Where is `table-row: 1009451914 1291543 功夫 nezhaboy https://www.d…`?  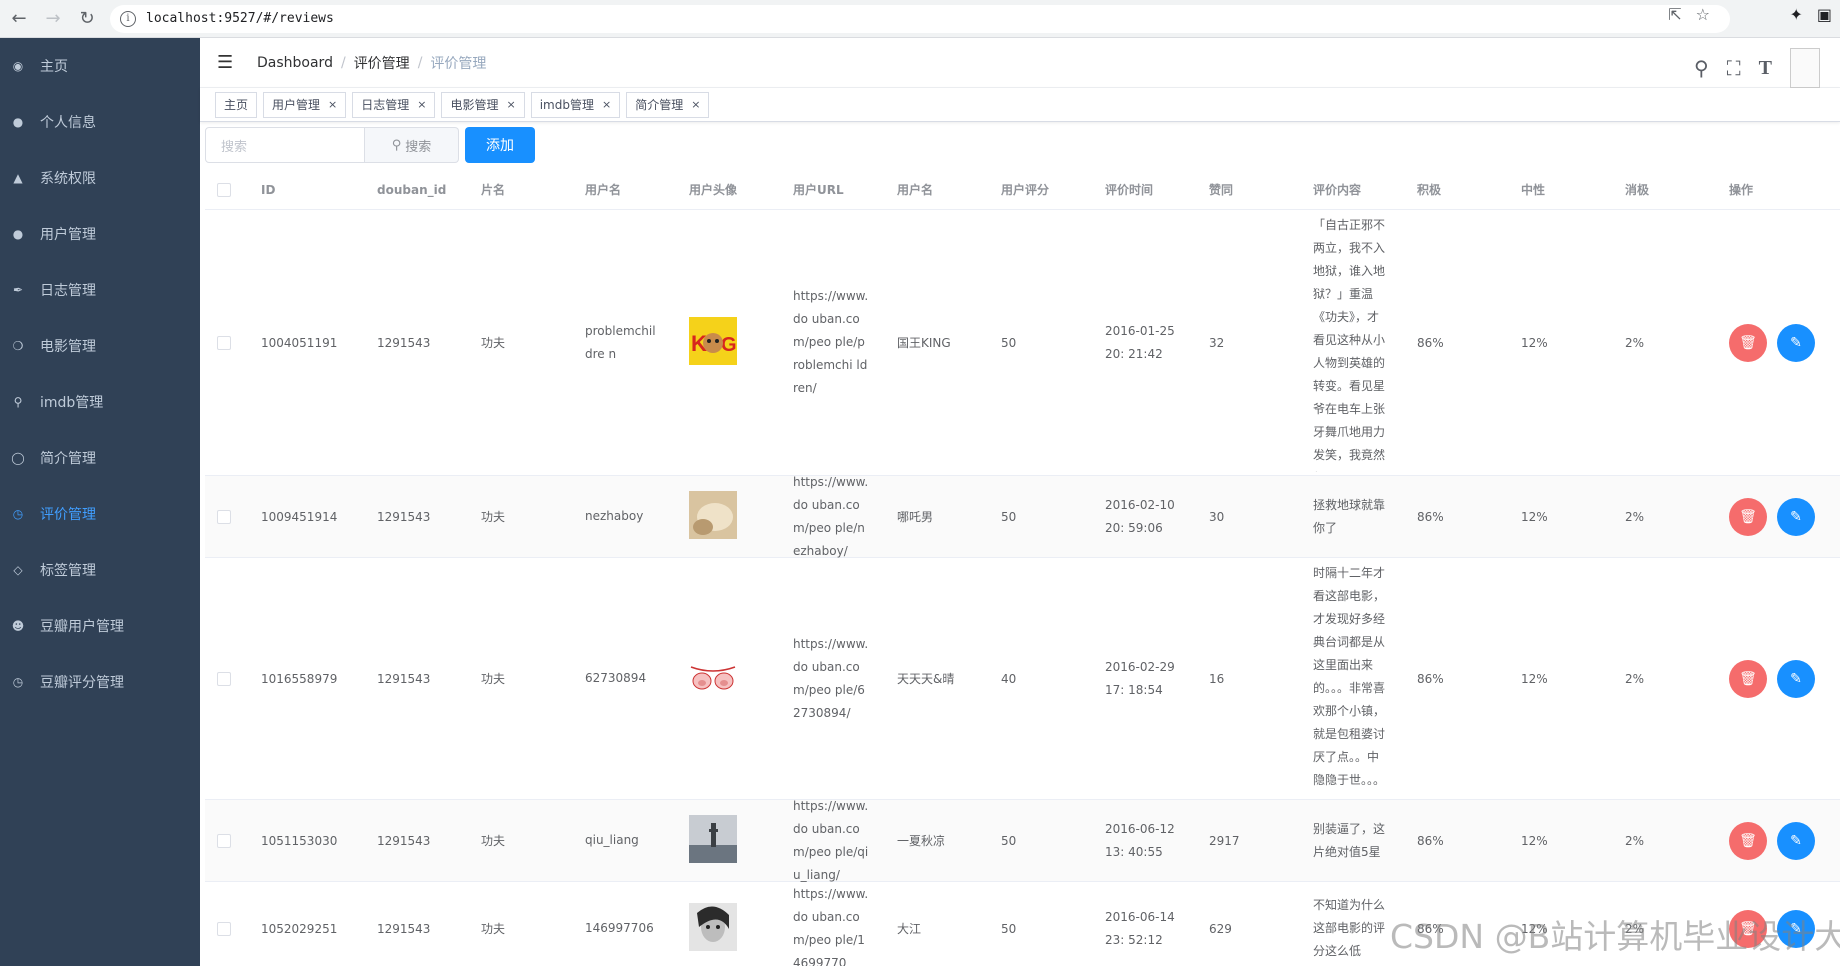 table-row: 1009451914 1291543 功夫 nezhaboy https://www.d… is located at coordinates (1022, 516).